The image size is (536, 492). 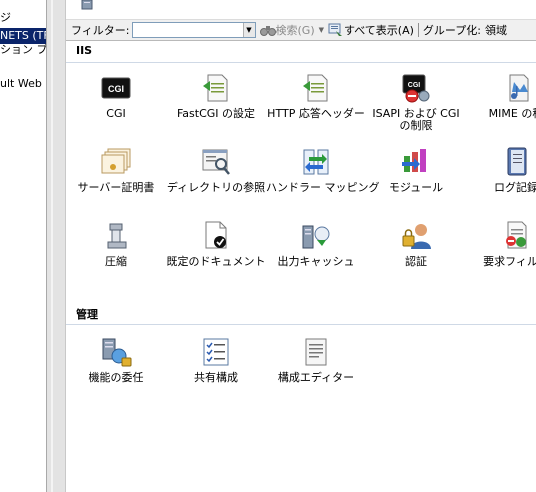 What do you see at coordinates (216, 261) in the screenshot?
I see `feature-label: 既定のドキュメント` at bounding box center [216, 261].